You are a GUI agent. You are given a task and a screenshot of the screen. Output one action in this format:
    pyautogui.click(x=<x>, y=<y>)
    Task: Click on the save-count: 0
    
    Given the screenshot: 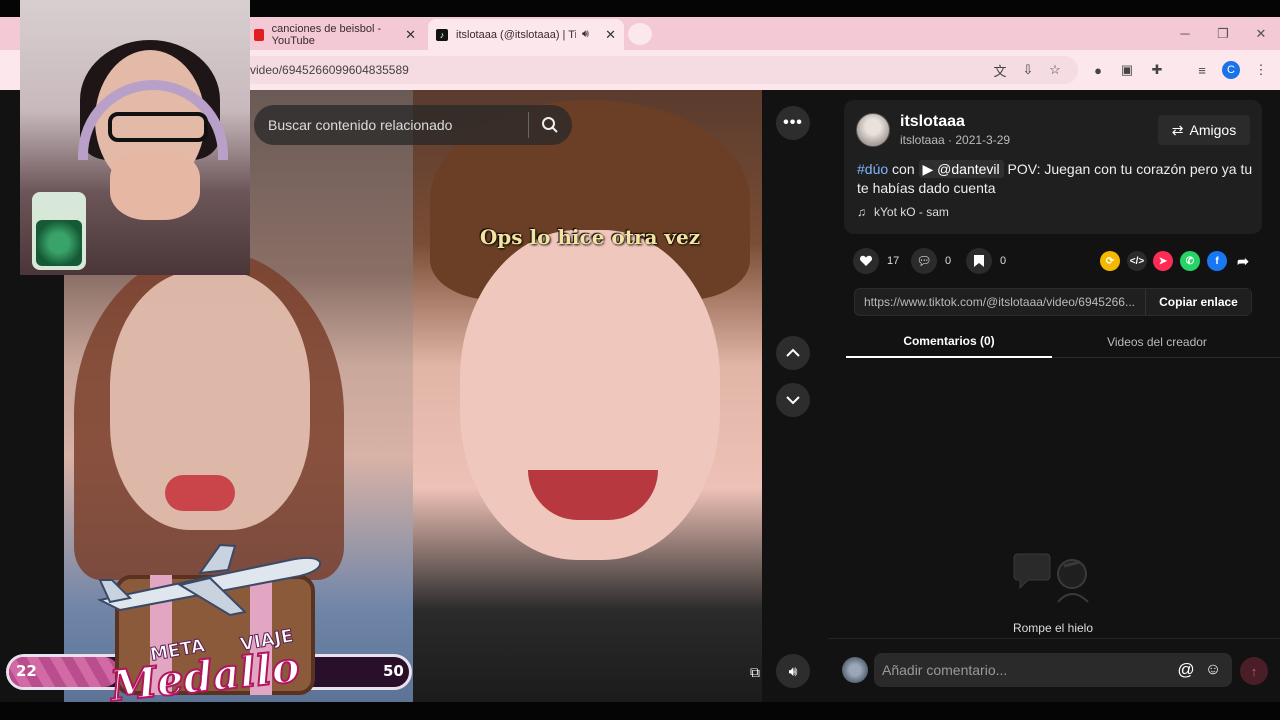 What is the action you would take?
    pyautogui.click(x=1003, y=261)
    